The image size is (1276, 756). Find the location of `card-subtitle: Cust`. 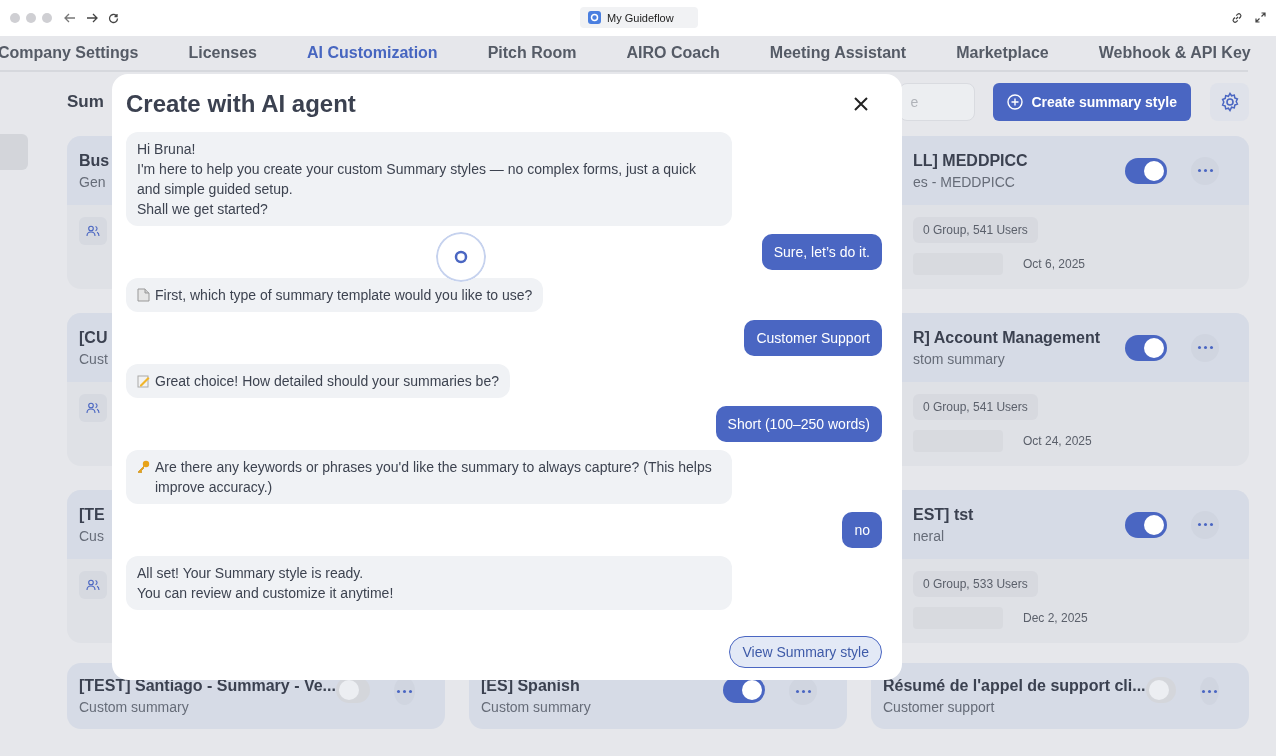

card-subtitle: Cust is located at coordinates (93, 358).